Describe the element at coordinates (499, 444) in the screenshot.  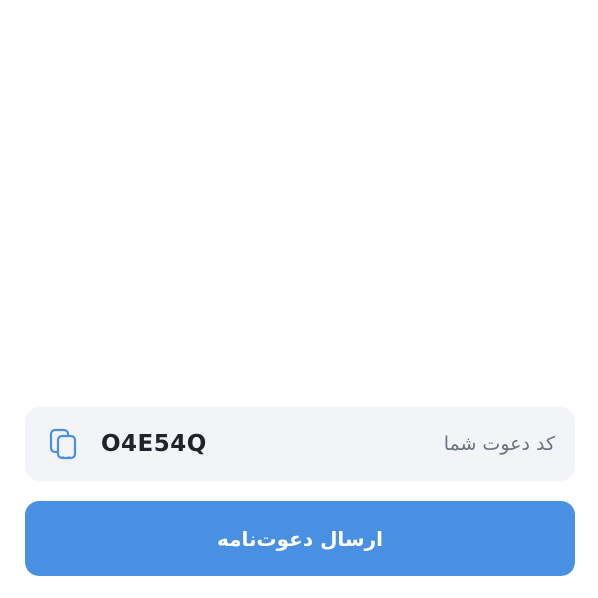
I see `invite-code-label: کد دعوت شما` at that location.